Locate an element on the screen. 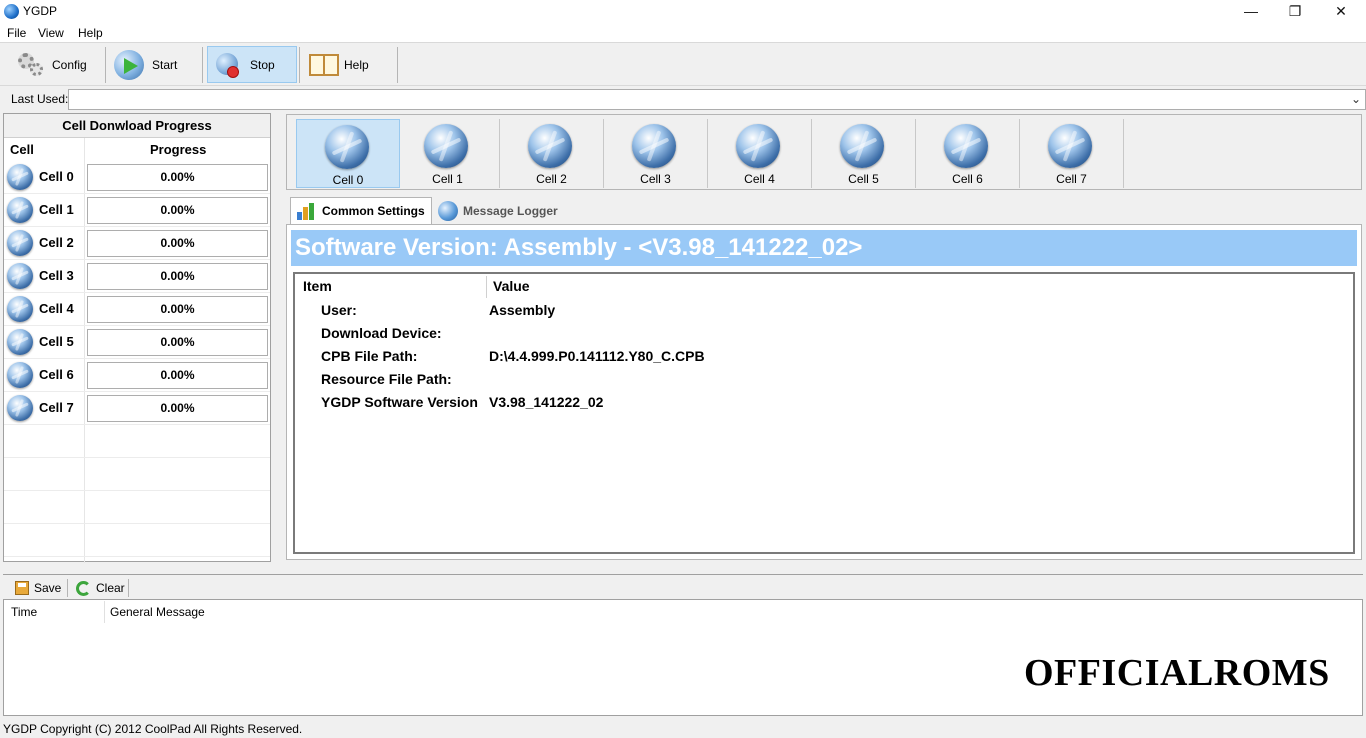 The image size is (1366, 738). column-header-message: General Message is located at coordinates (157, 612).